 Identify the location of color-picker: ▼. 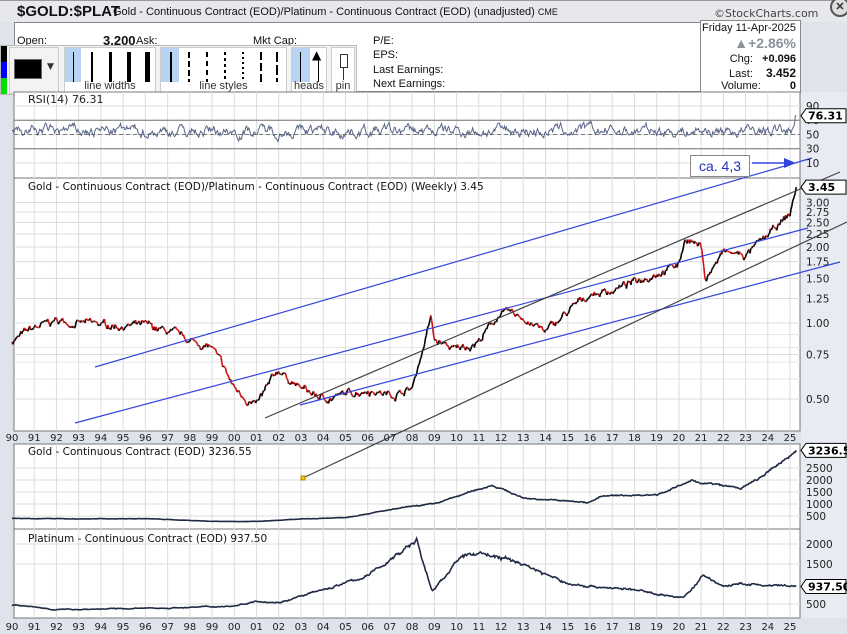
(34, 70).